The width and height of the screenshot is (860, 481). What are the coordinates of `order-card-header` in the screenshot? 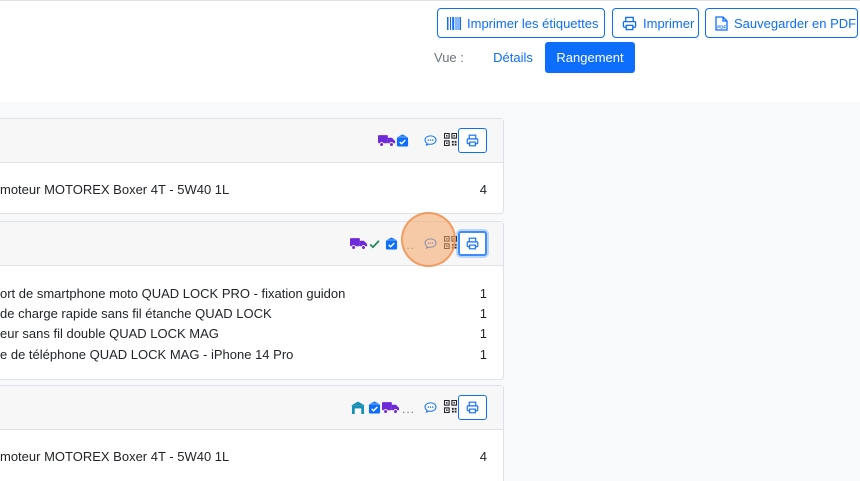 It's located at (251, 141).